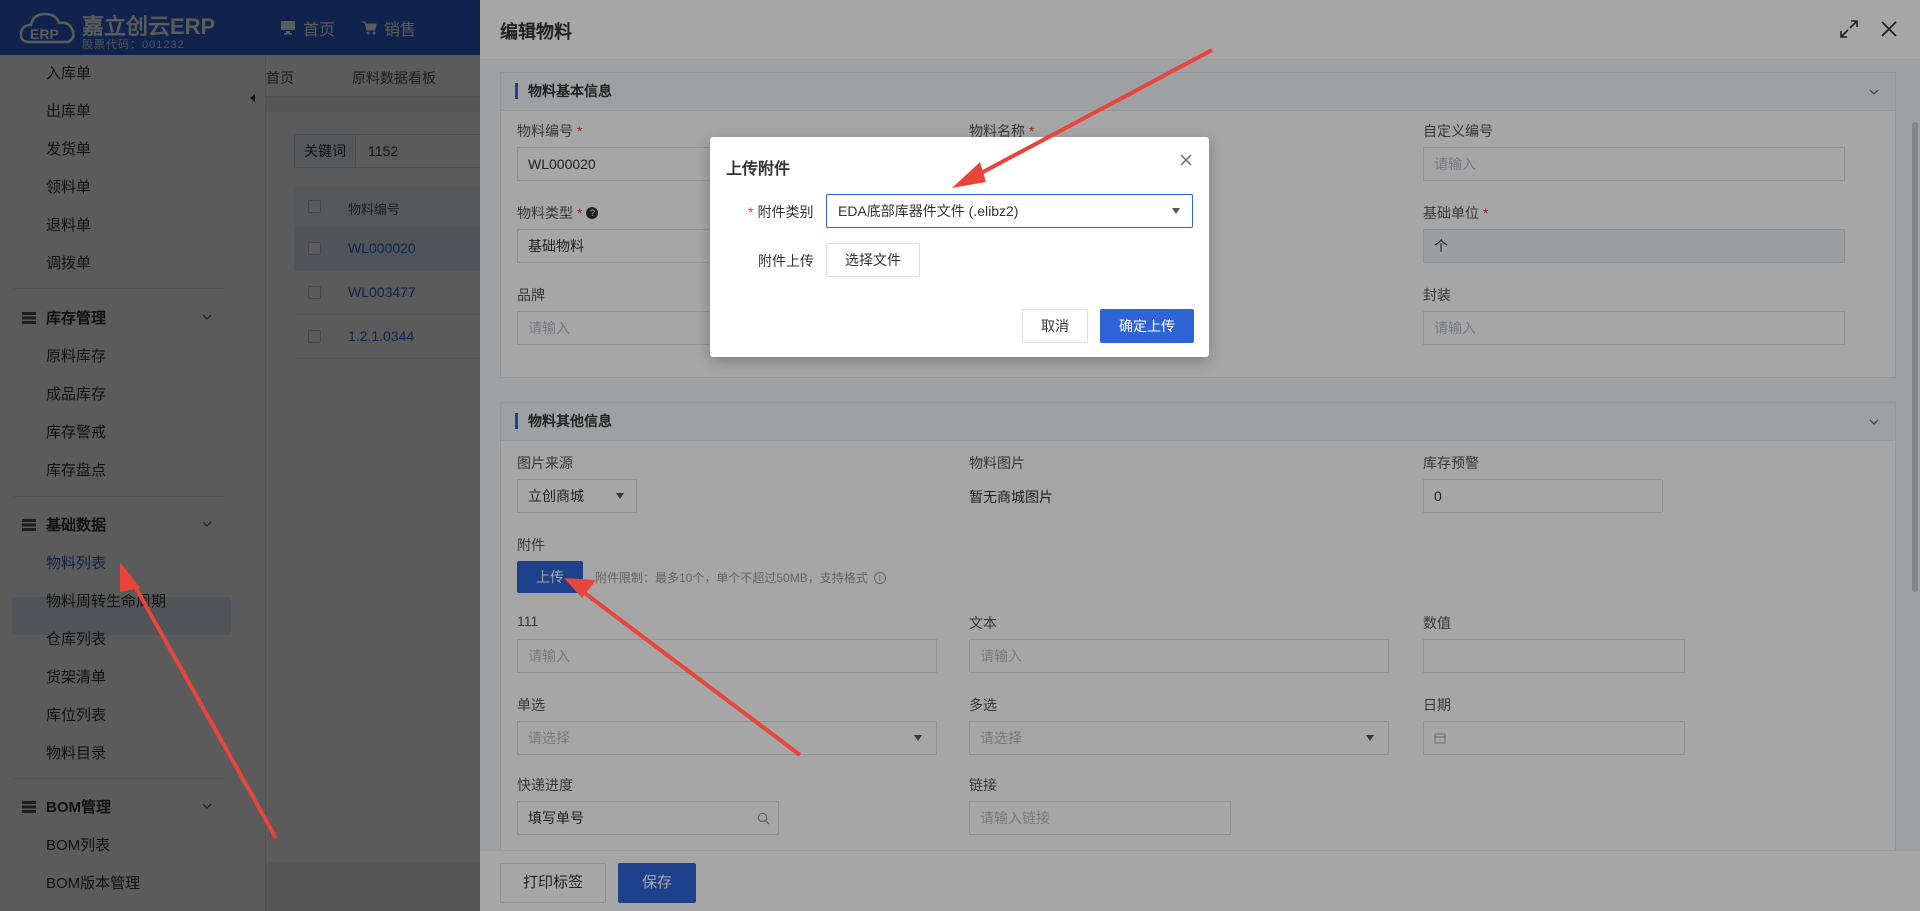 The image size is (1920, 911). I want to click on choose-file-button: 选择文件, so click(873, 260).